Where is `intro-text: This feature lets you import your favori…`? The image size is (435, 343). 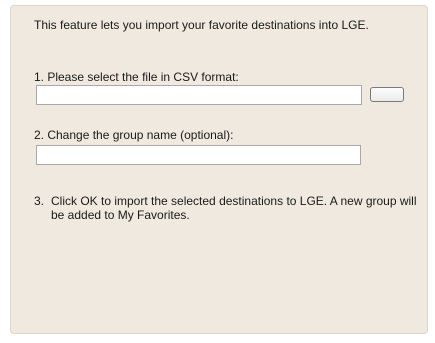
intro-text: This feature lets you import your favori… is located at coordinates (201, 25).